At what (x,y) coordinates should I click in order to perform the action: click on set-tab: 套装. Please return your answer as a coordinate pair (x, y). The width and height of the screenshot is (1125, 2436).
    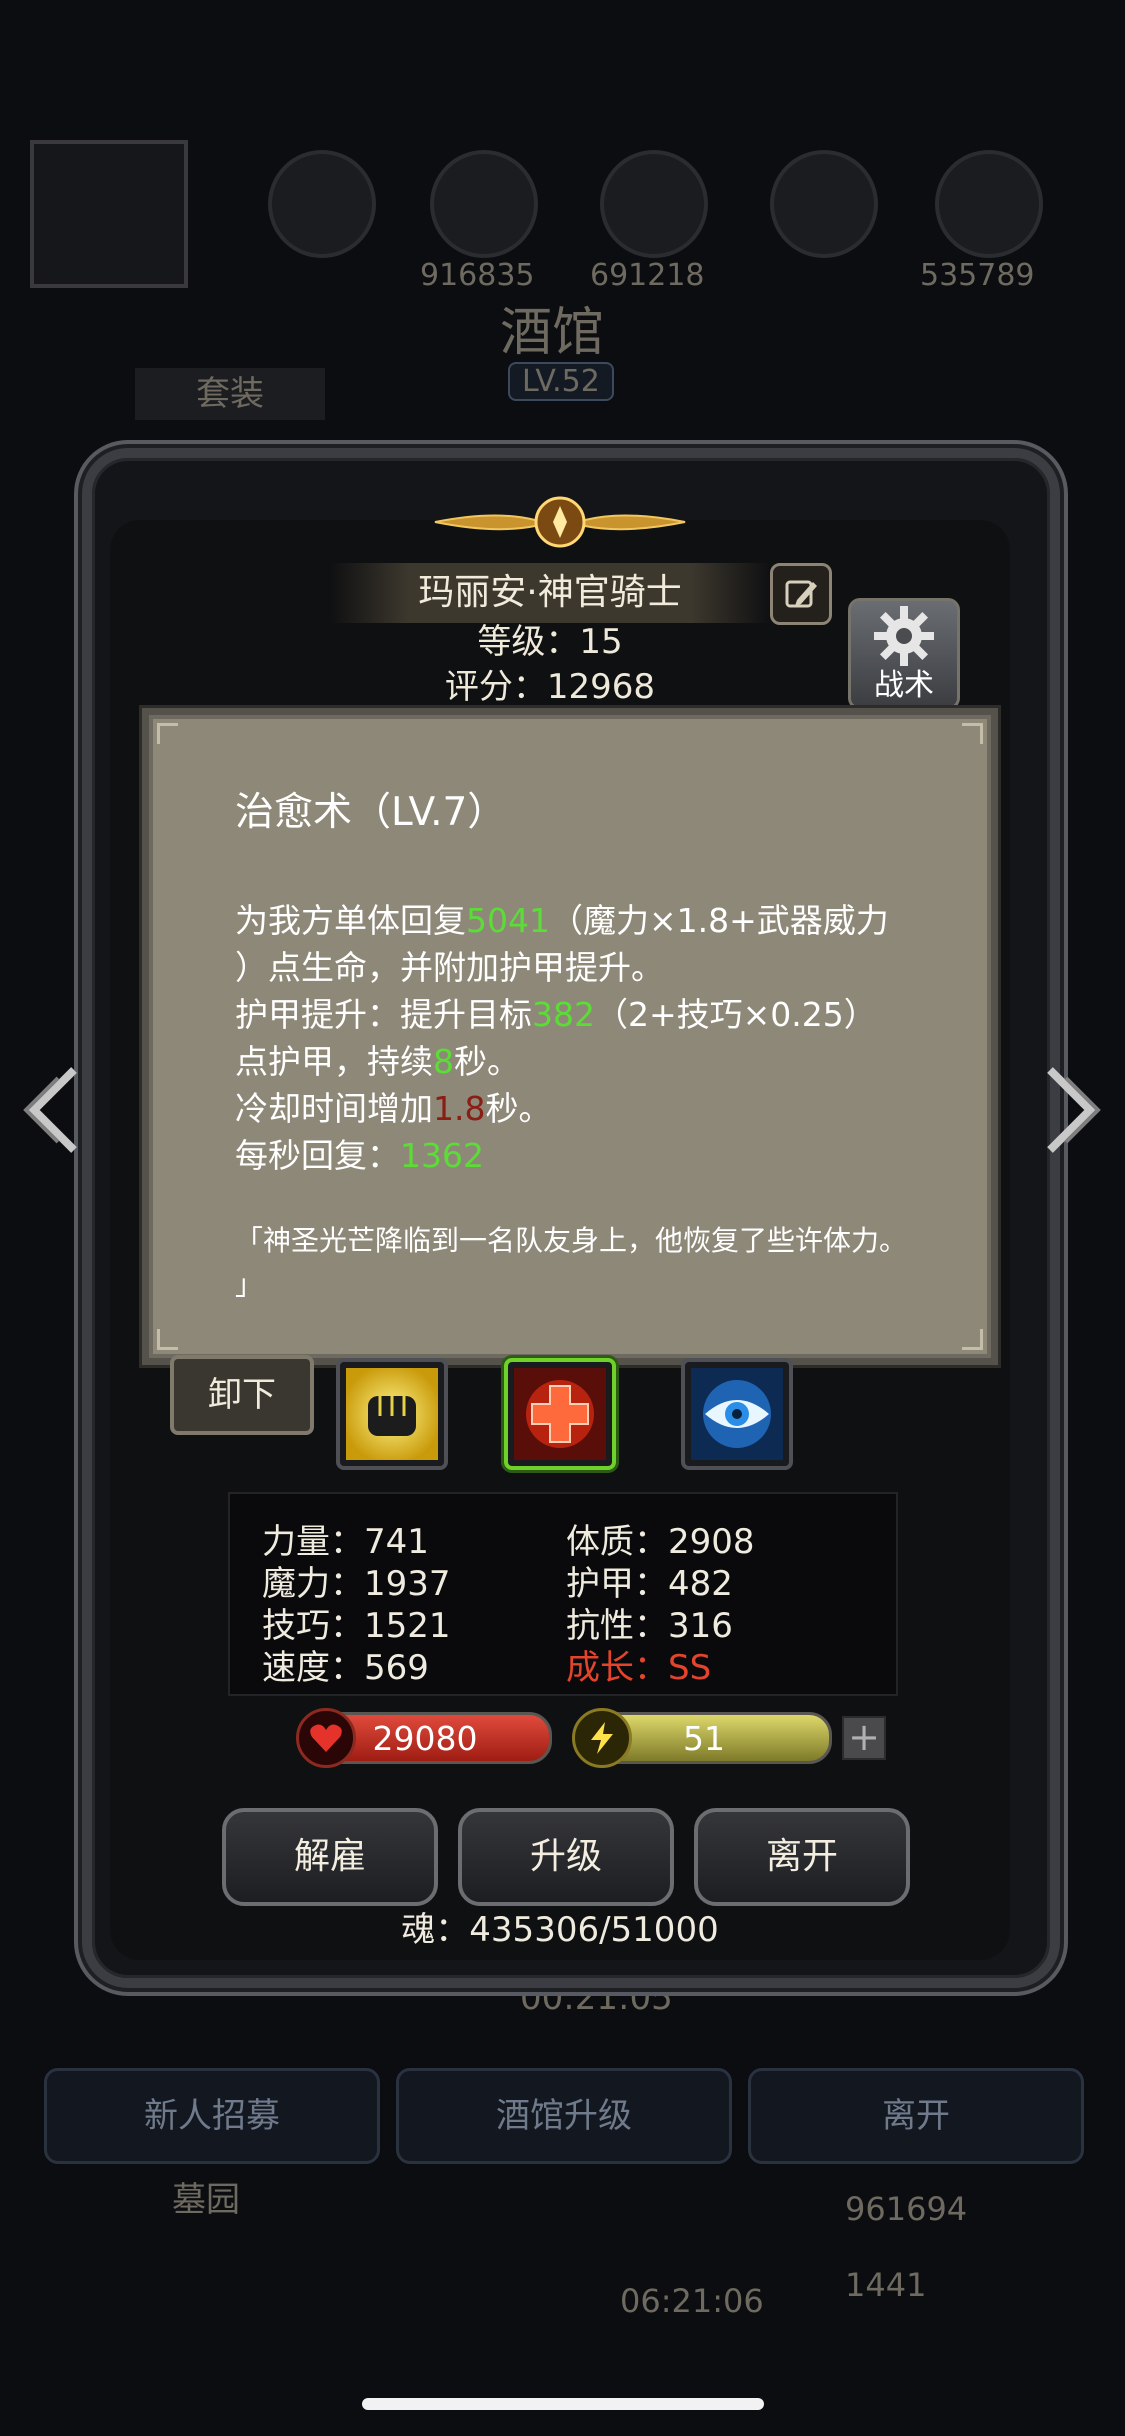
    Looking at the image, I should click on (230, 394).